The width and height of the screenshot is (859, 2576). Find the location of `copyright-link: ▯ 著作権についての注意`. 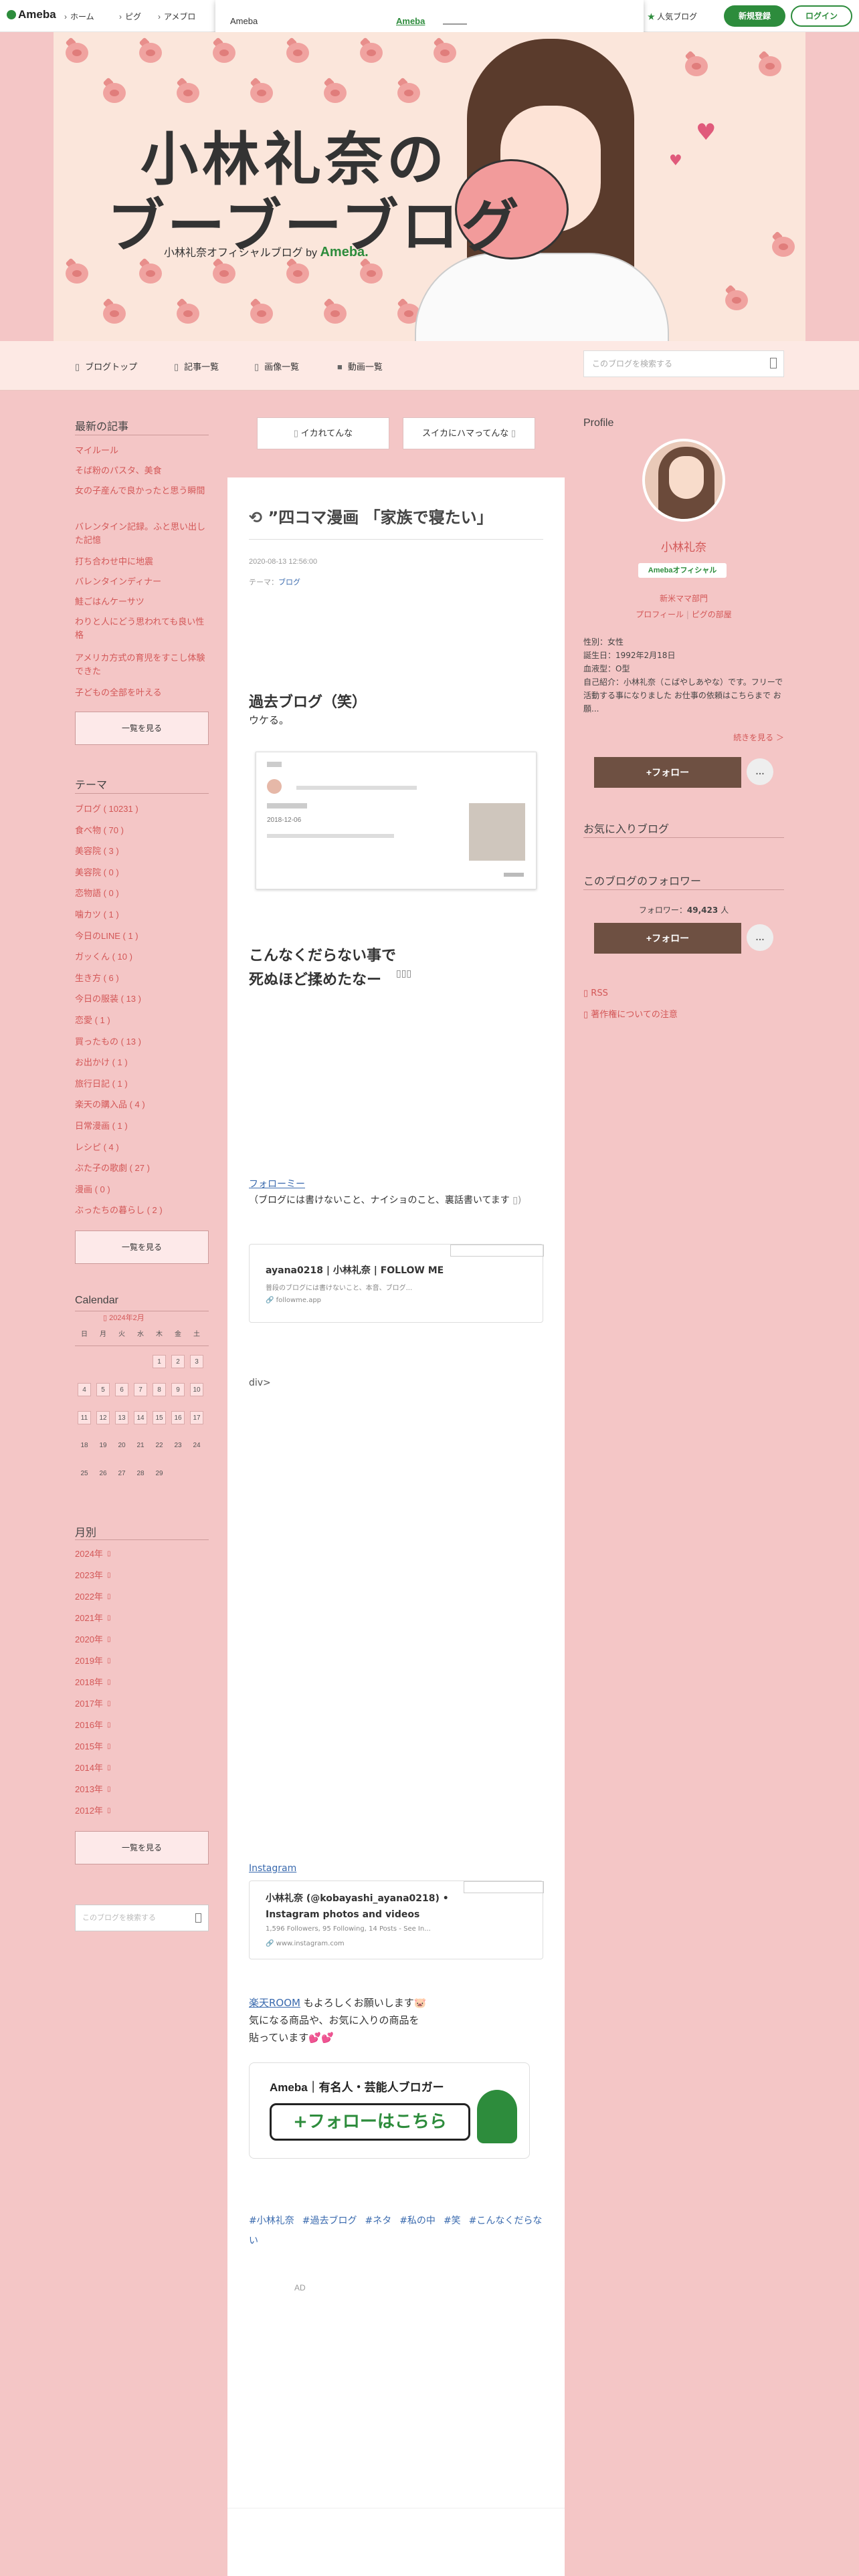

copyright-link: ▯ 著作権についての注意 is located at coordinates (630, 1013).